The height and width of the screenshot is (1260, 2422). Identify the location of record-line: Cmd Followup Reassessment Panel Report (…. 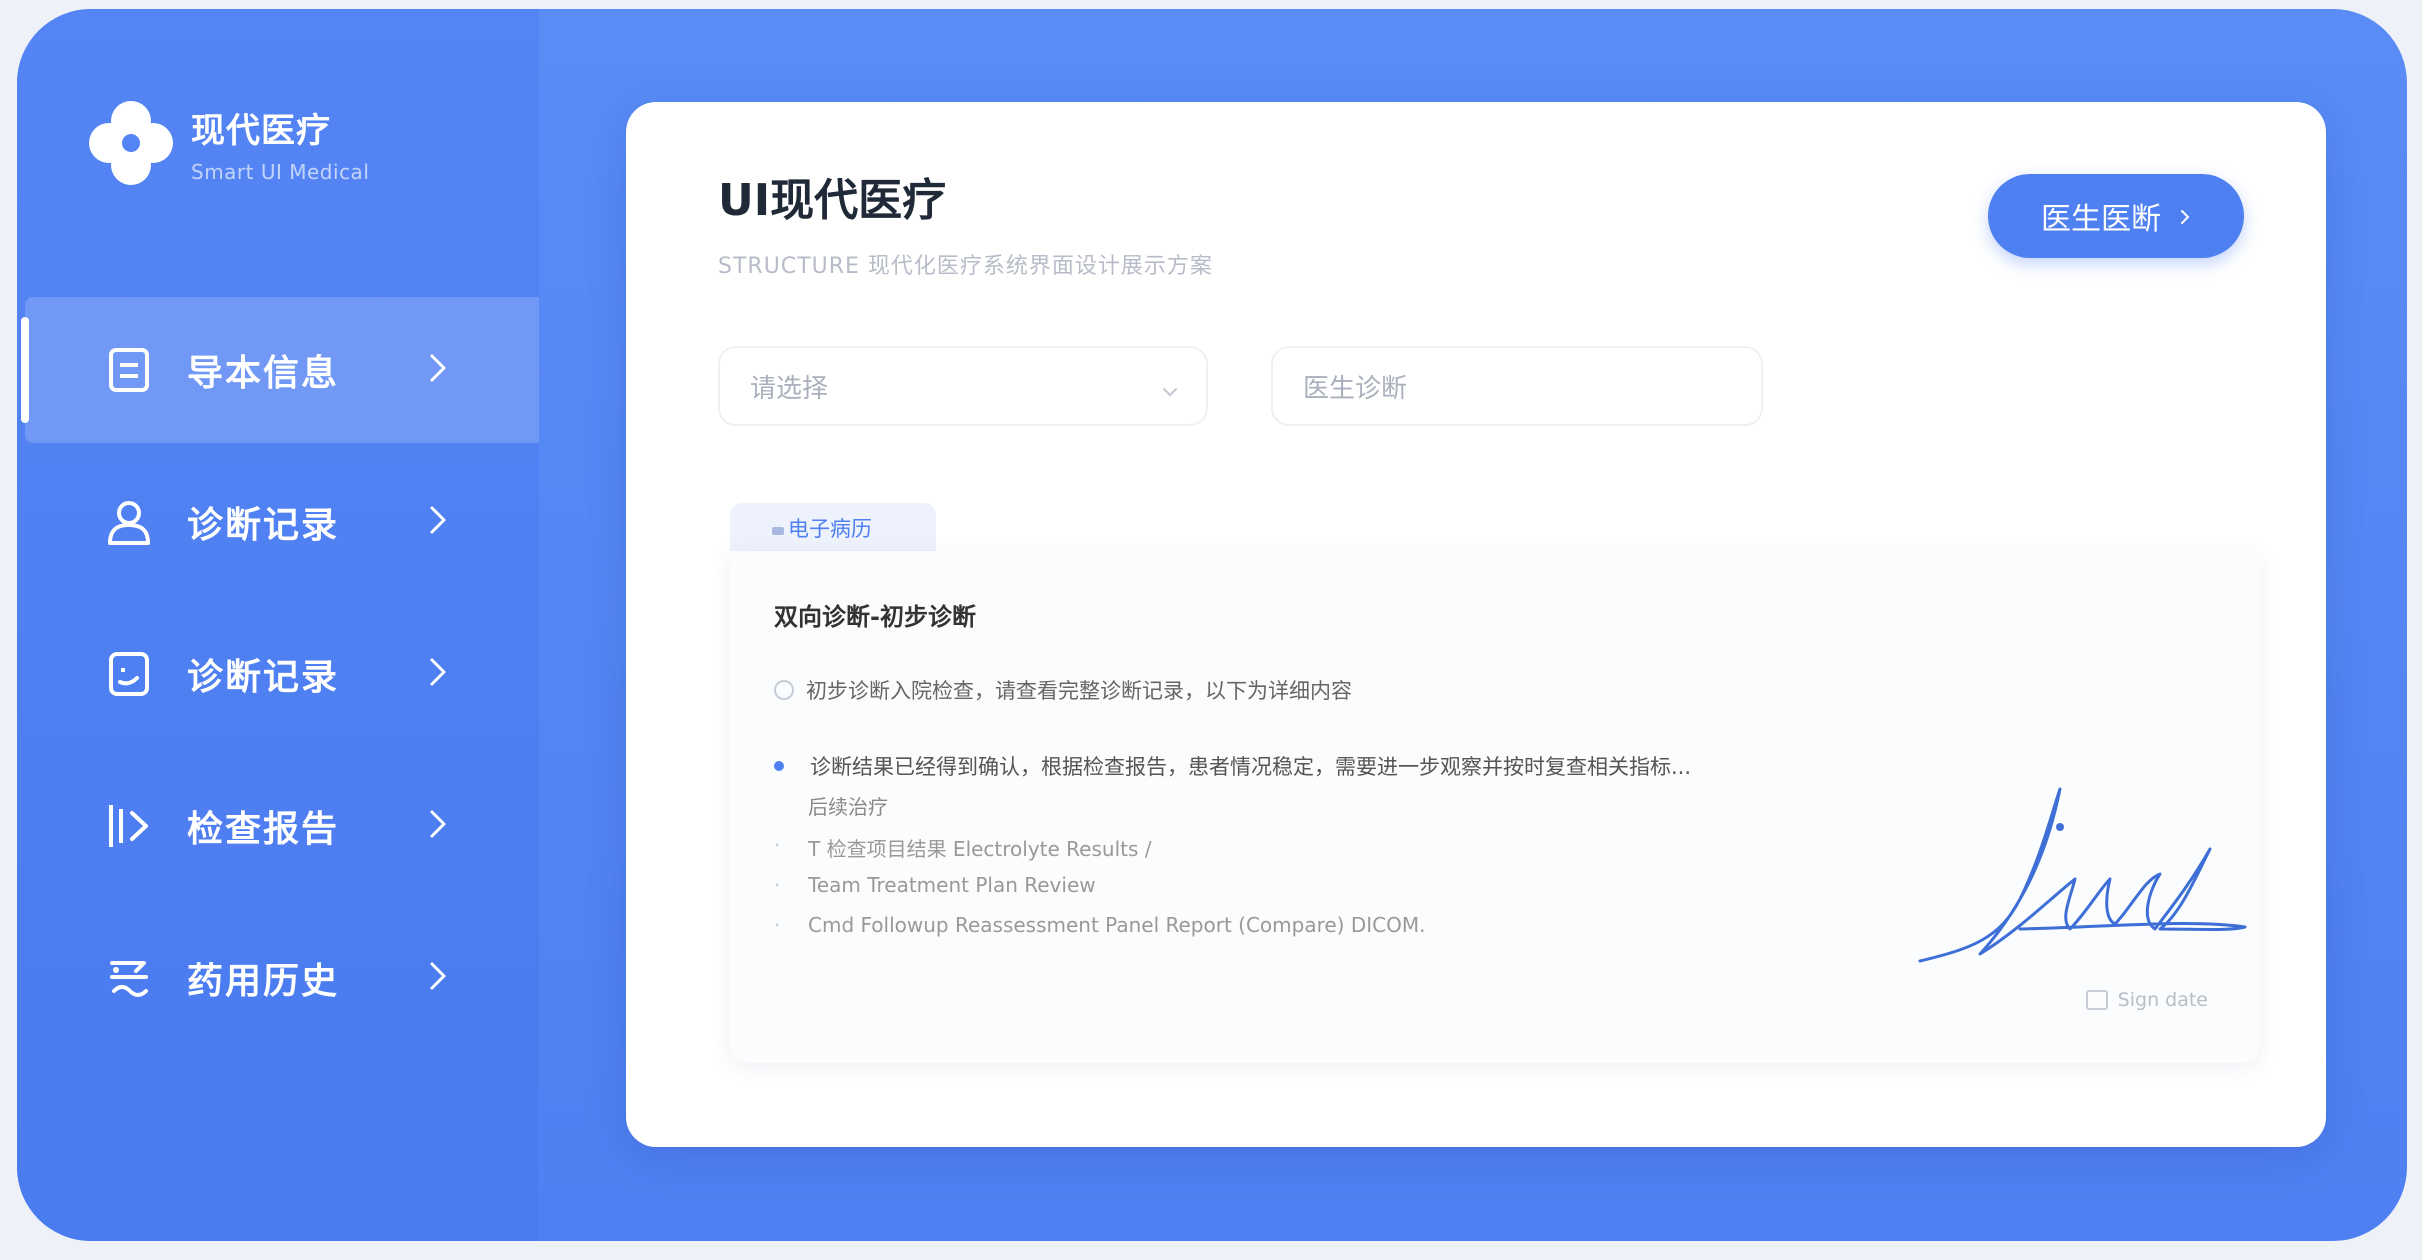
(1117, 925).